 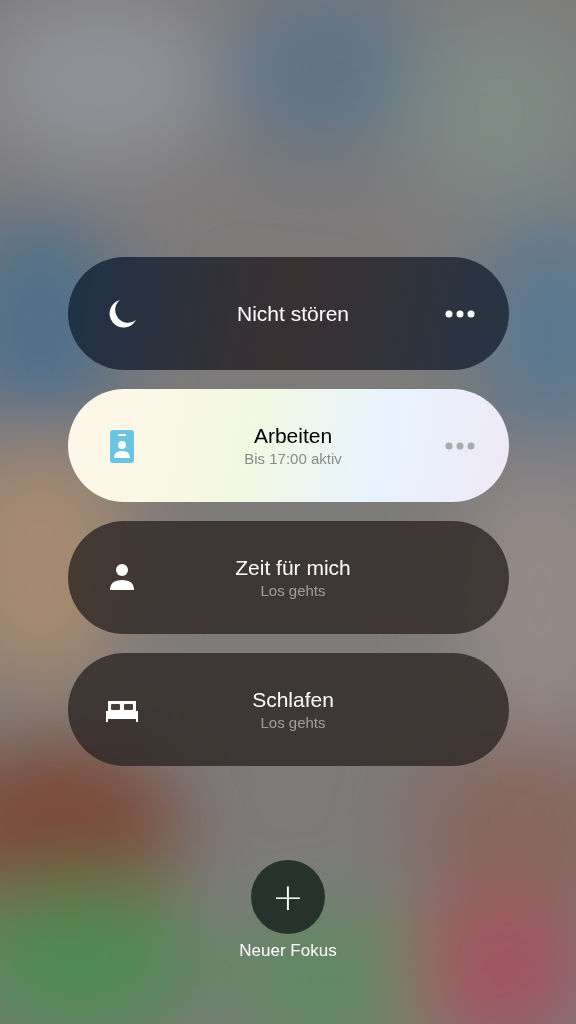 I want to click on focus-mode-button: Nicht stören, so click(x=288, y=313).